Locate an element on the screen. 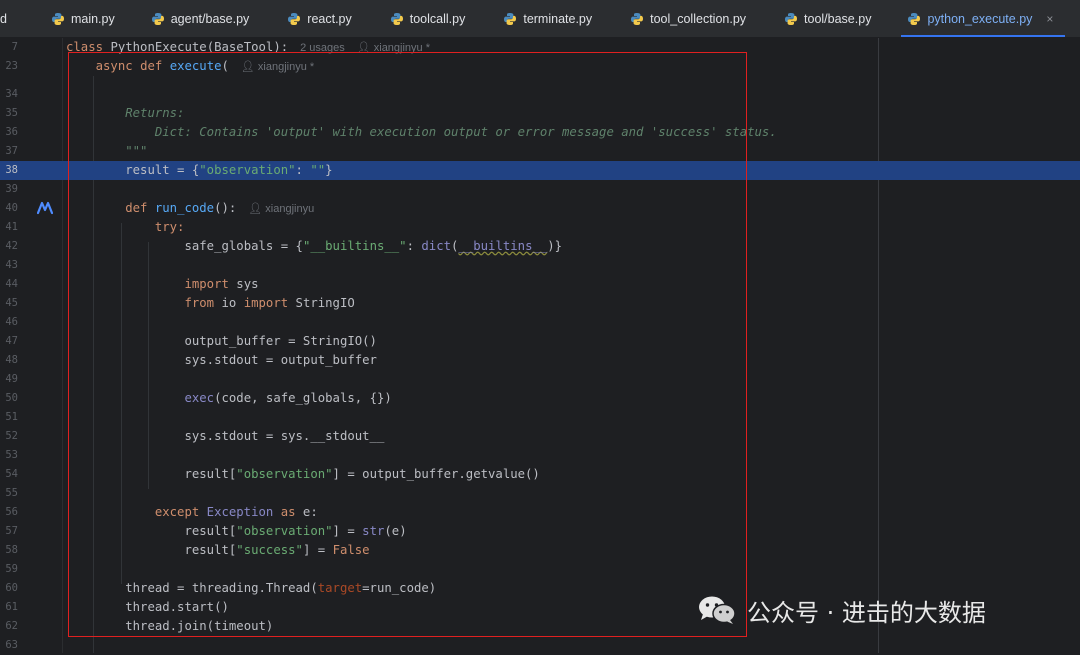 This screenshot has height=655, width=1080. tab-react-py: react.py is located at coordinates (332, 18).